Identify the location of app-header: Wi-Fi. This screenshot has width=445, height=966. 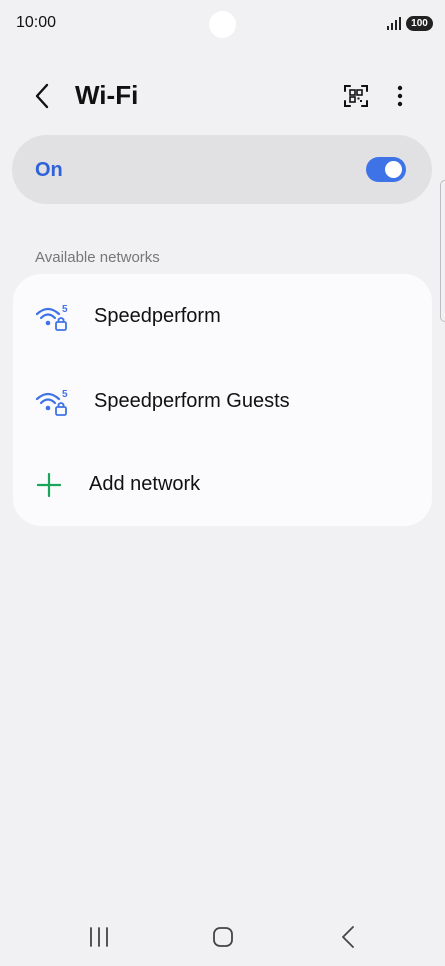
(222, 96).